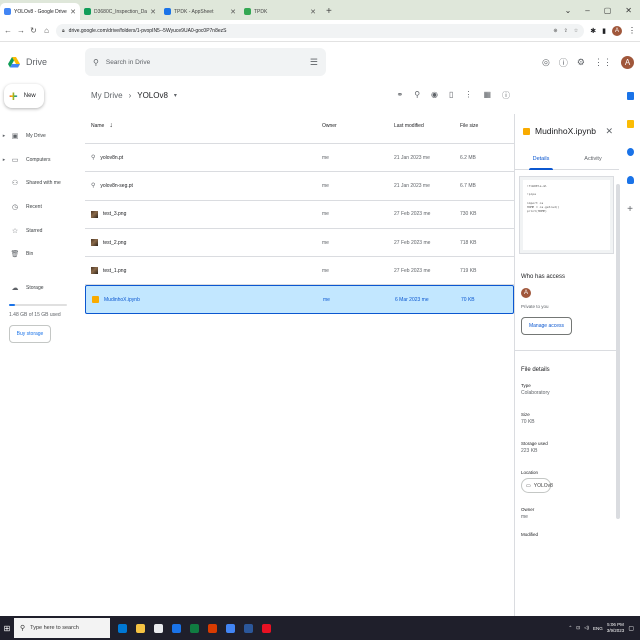  I want to click on taskbar-search-input: ⚲ Type here to search, so click(62, 628).